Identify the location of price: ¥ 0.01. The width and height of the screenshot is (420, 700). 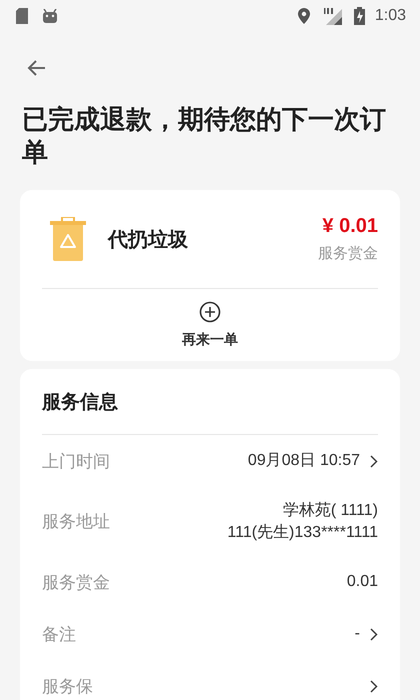
(350, 226).